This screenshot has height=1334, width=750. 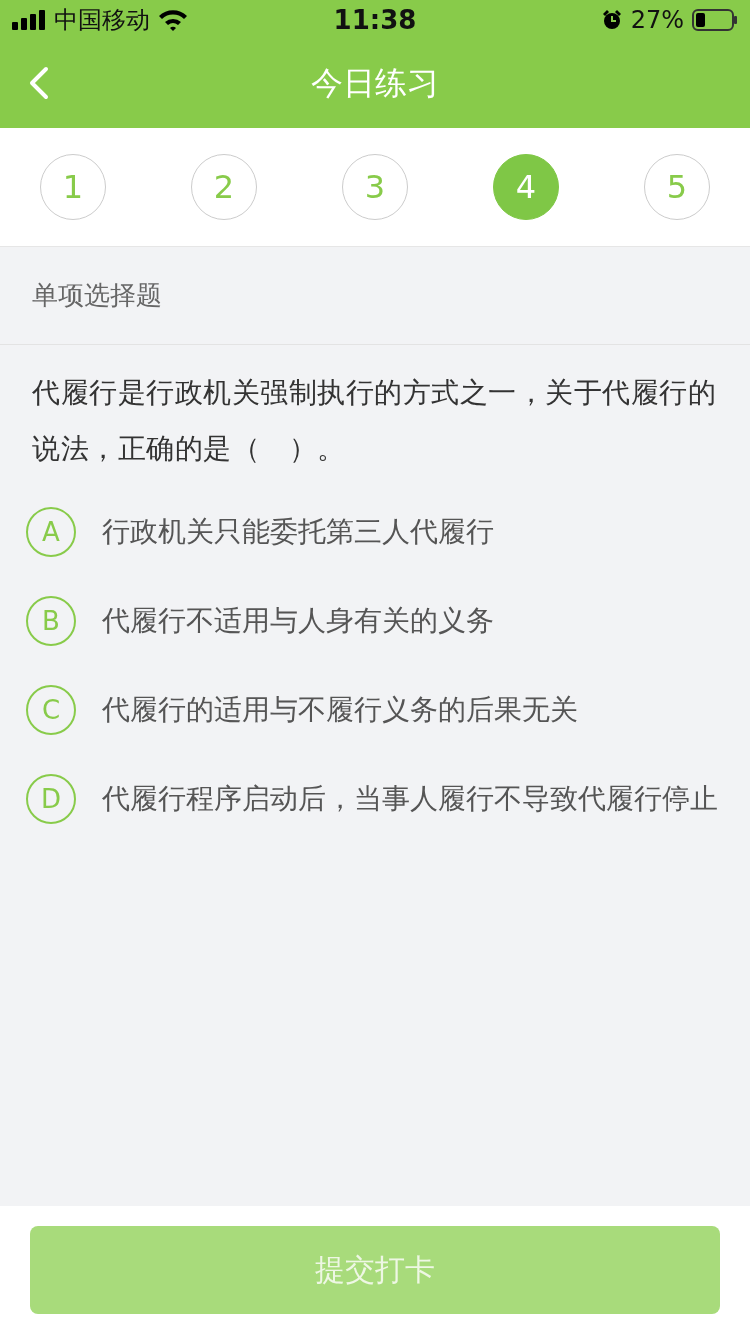 What do you see at coordinates (526, 187) in the screenshot?
I see `question-number-tab: 4` at bounding box center [526, 187].